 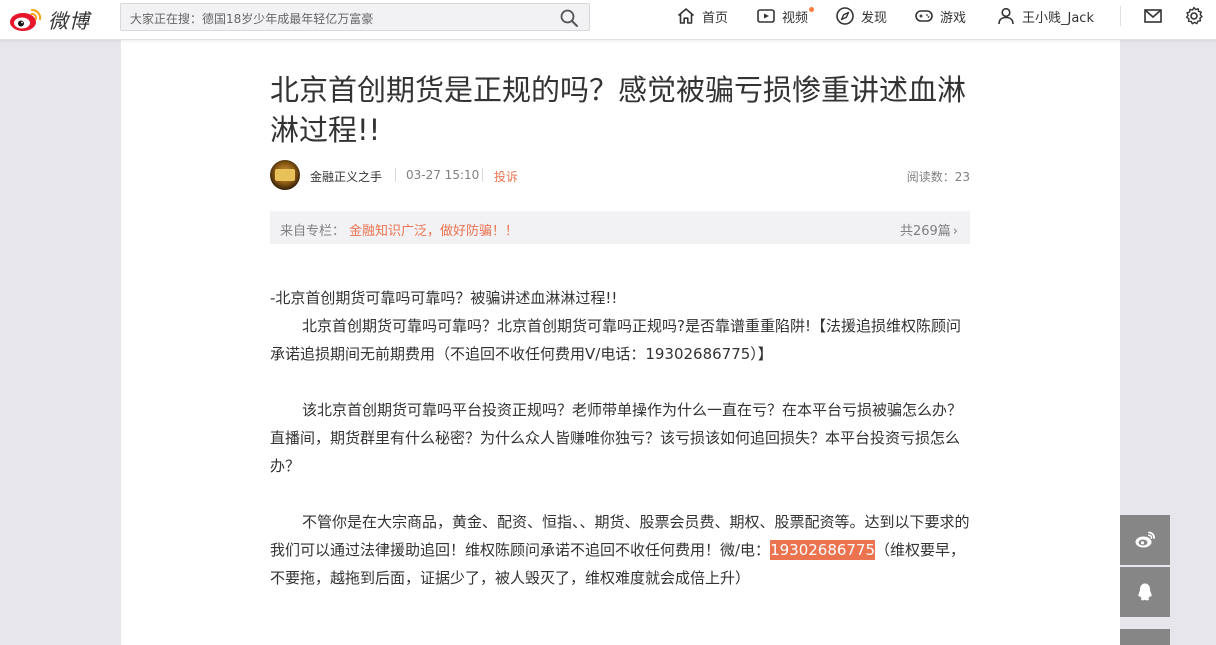 What do you see at coordinates (811, 9) in the screenshot?
I see `video-notification-dot` at bounding box center [811, 9].